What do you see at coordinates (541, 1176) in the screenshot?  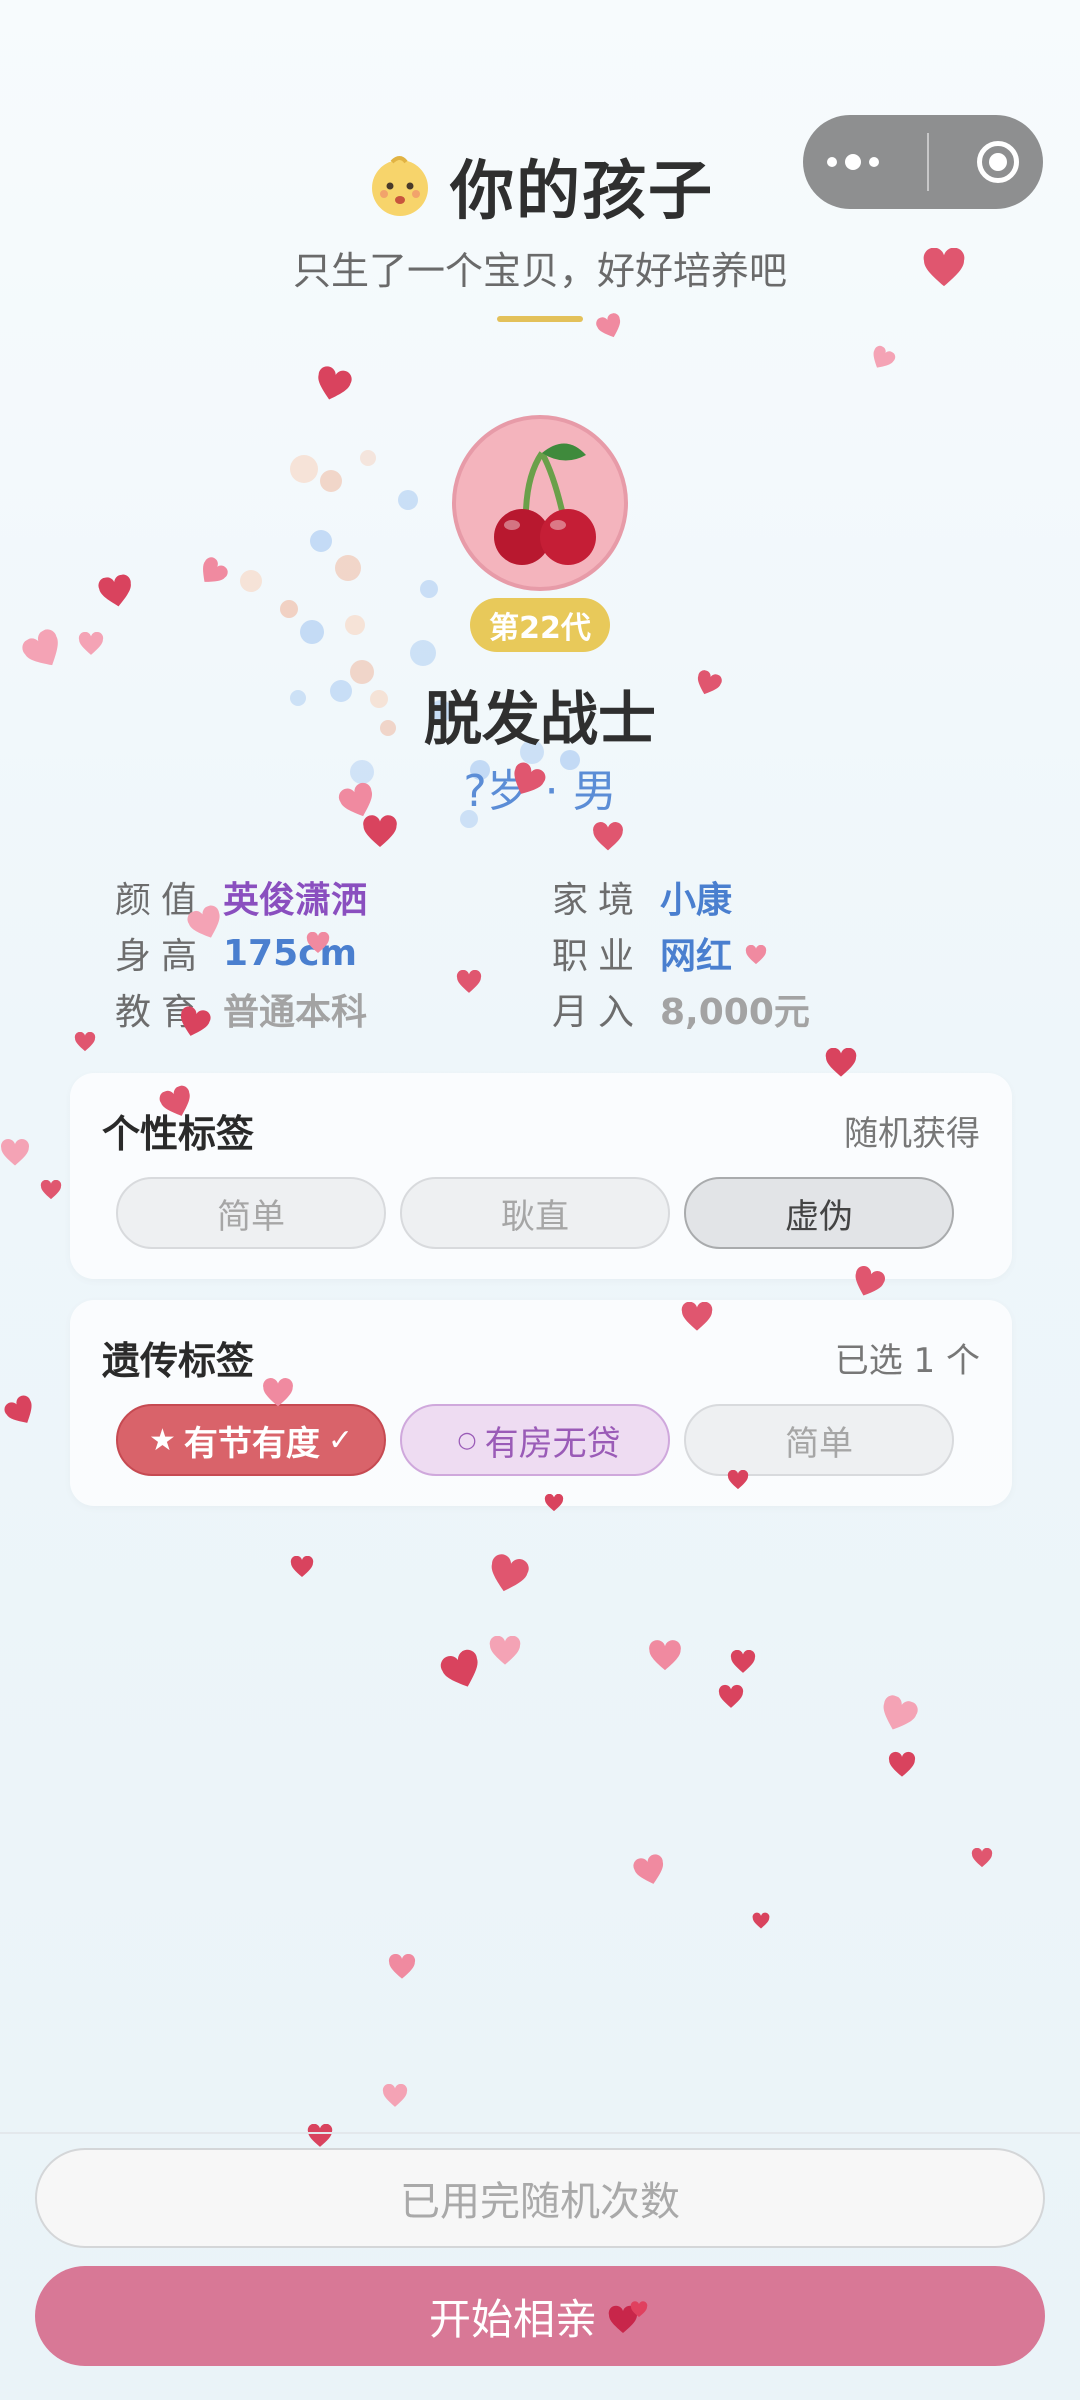 I see `personality-tags-card: 个性标签 随机获得 简单 耿直 虚伪` at bounding box center [541, 1176].